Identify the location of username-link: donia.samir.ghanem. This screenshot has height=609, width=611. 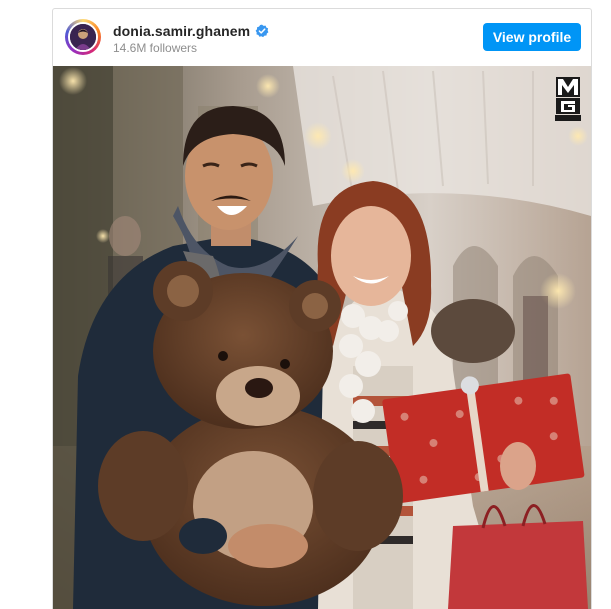
(181, 31).